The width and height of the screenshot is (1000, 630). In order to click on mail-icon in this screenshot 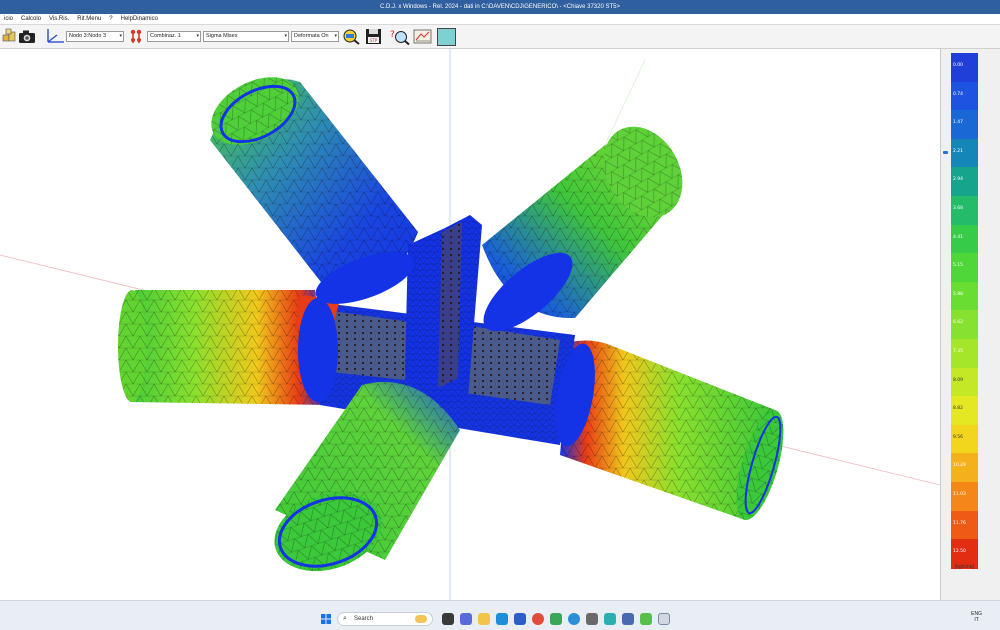, I will do `click(520, 619)`.